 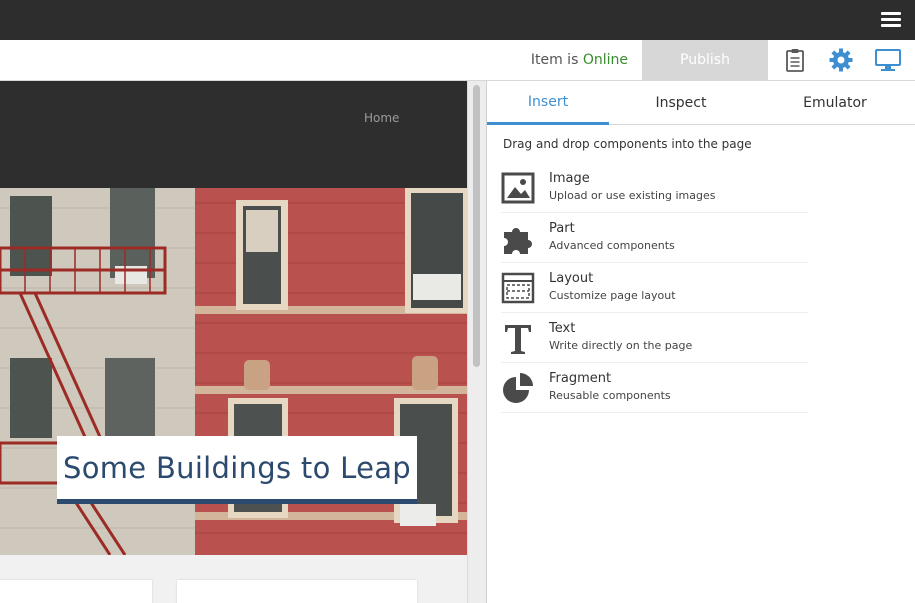 I want to click on component-fragment: Fragment Reusable components, so click(x=654, y=388).